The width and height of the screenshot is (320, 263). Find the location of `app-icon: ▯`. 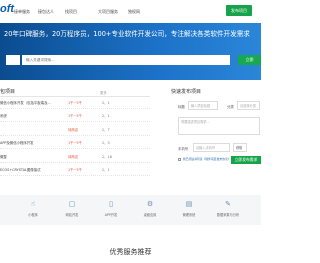

app-icon: ▯ is located at coordinates (111, 204).